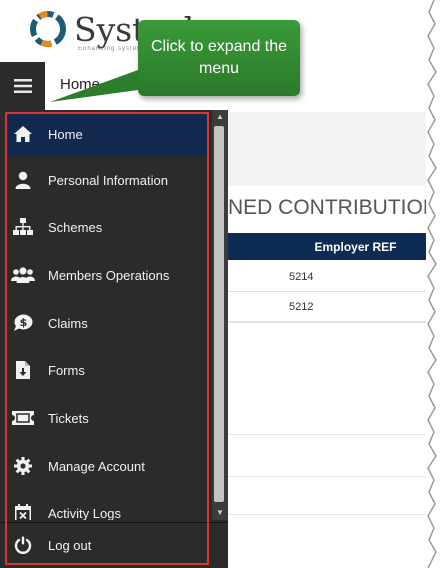  What do you see at coordinates (23, 227) in the screenshot?
I see `sitemap-icon` at bounding box center [23, 227].